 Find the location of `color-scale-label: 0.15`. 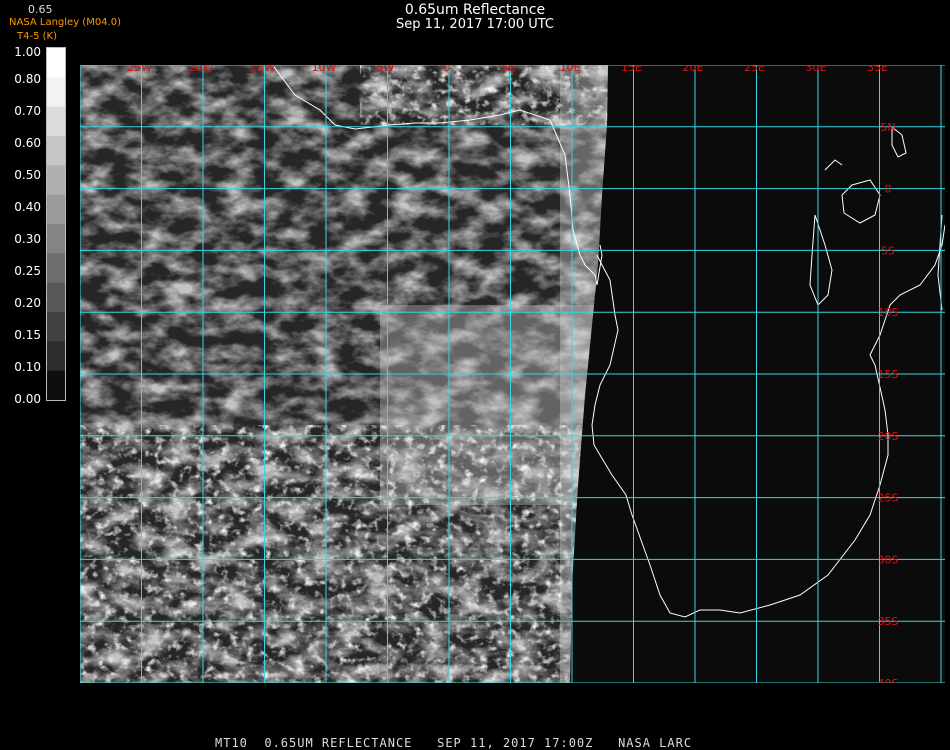

color-scale-label: 0.15 is located at coordinates (27, 335).